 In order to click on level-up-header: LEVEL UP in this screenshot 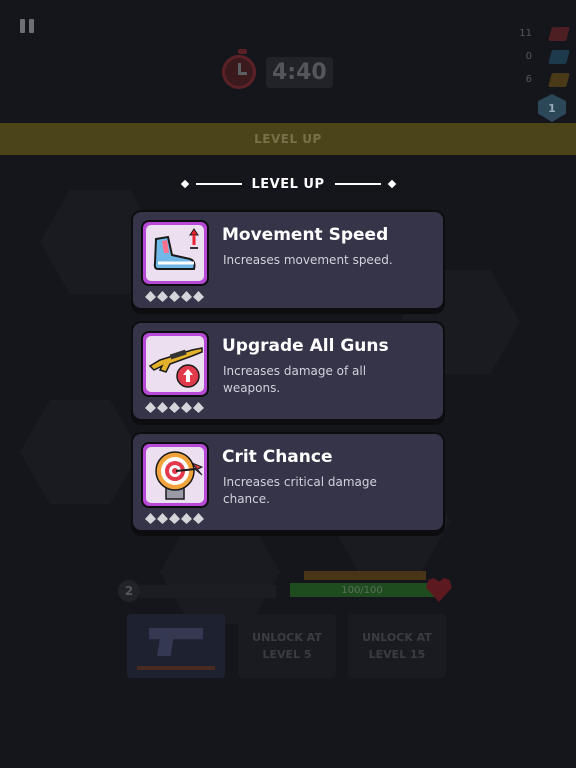, I will do `click(288, 184)`.